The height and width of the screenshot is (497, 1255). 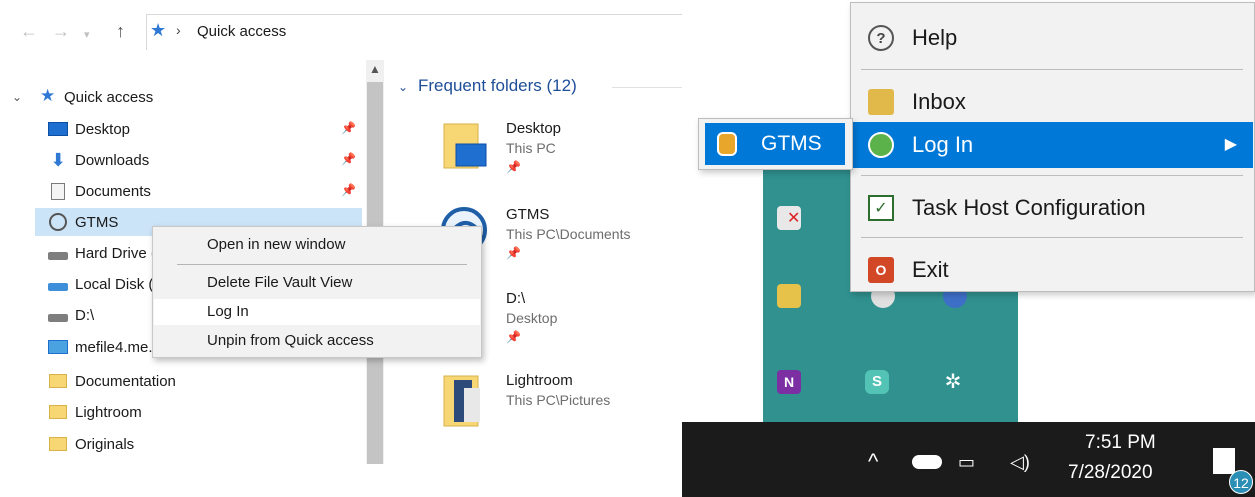 I want to click on menu-item-help: ? Help, so click(x=1052, y=38).